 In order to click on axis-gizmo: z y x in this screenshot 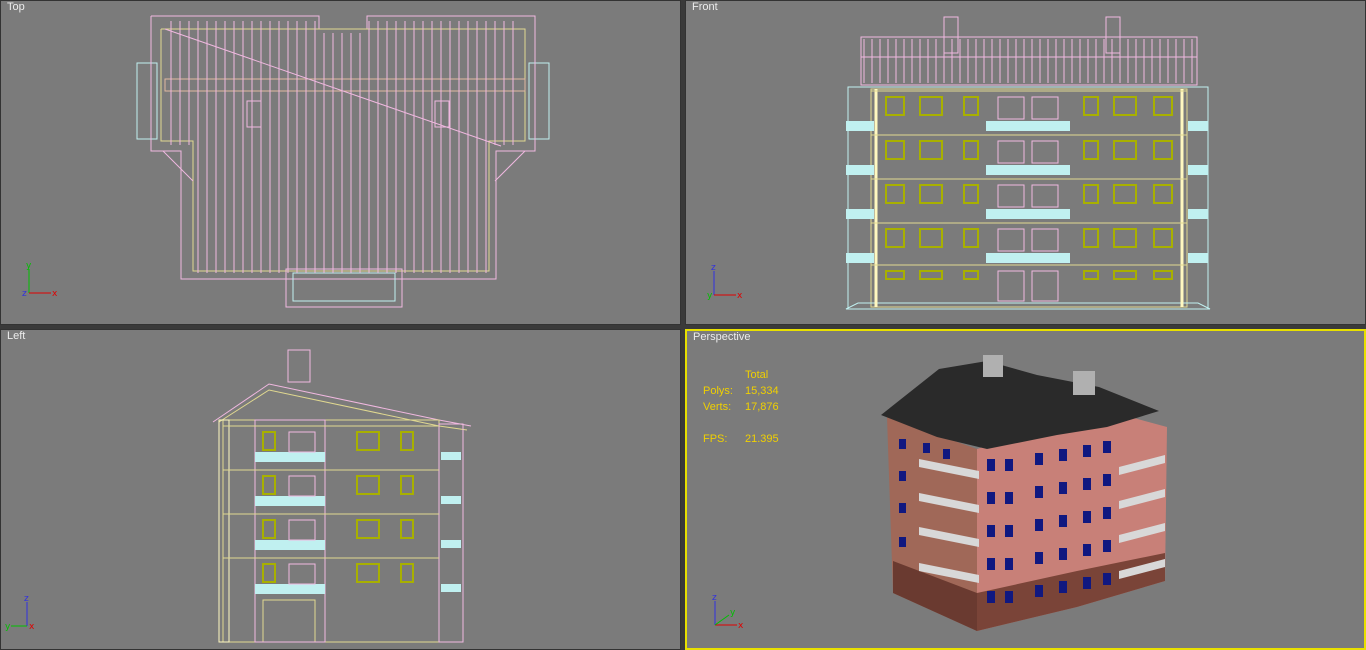, I will do `click(30, 614)`.